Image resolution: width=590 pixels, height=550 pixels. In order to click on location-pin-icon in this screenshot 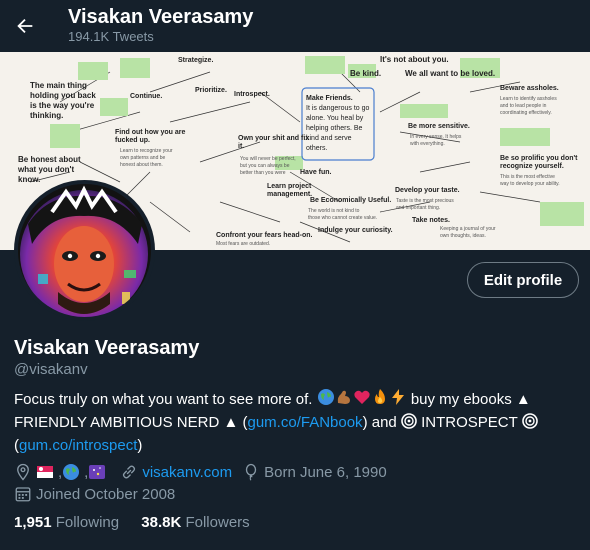, I will do `click(23, 472)`.